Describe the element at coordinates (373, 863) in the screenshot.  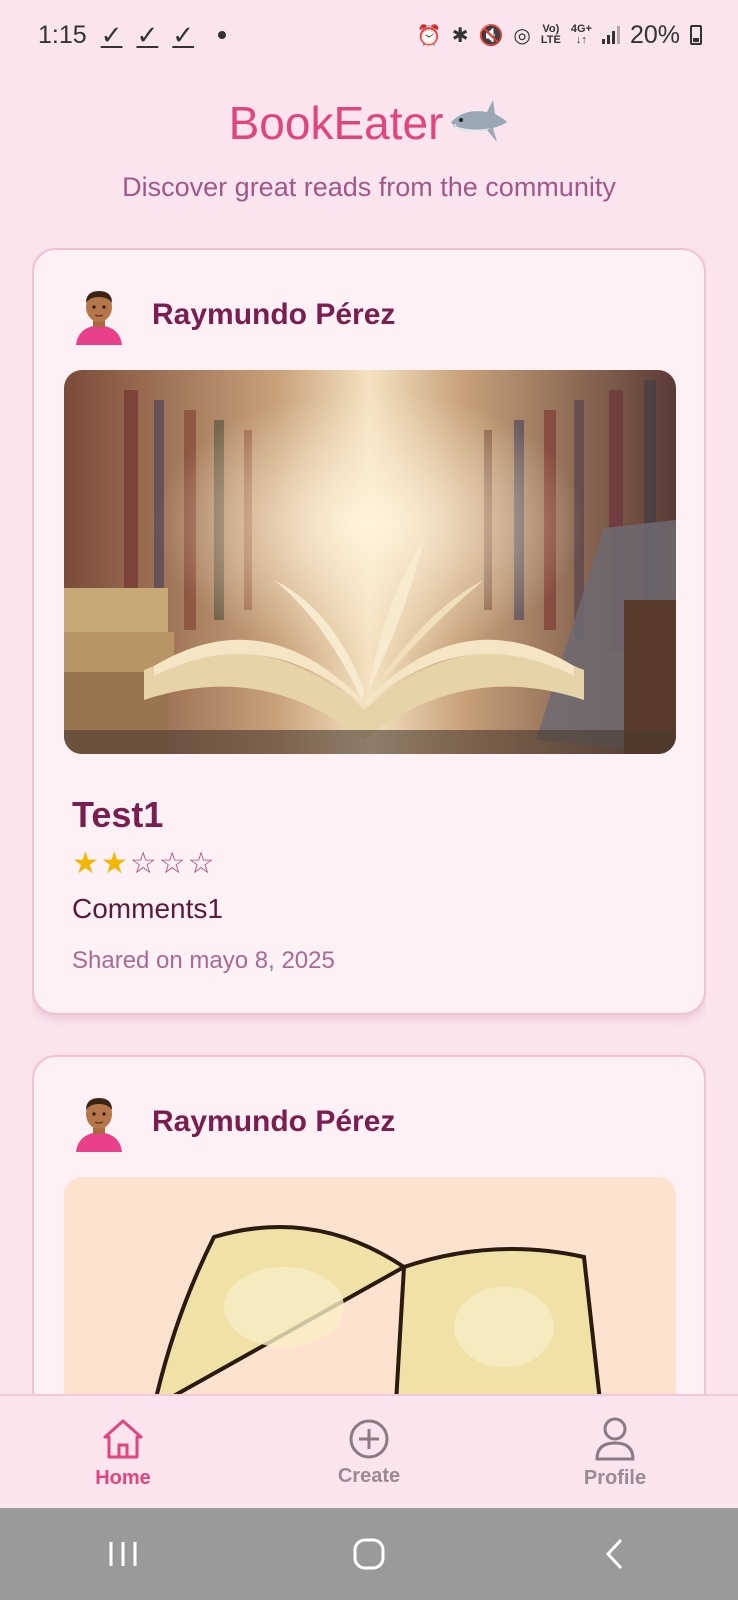
I see `star-rating: ★★☆☆☆` at that location.